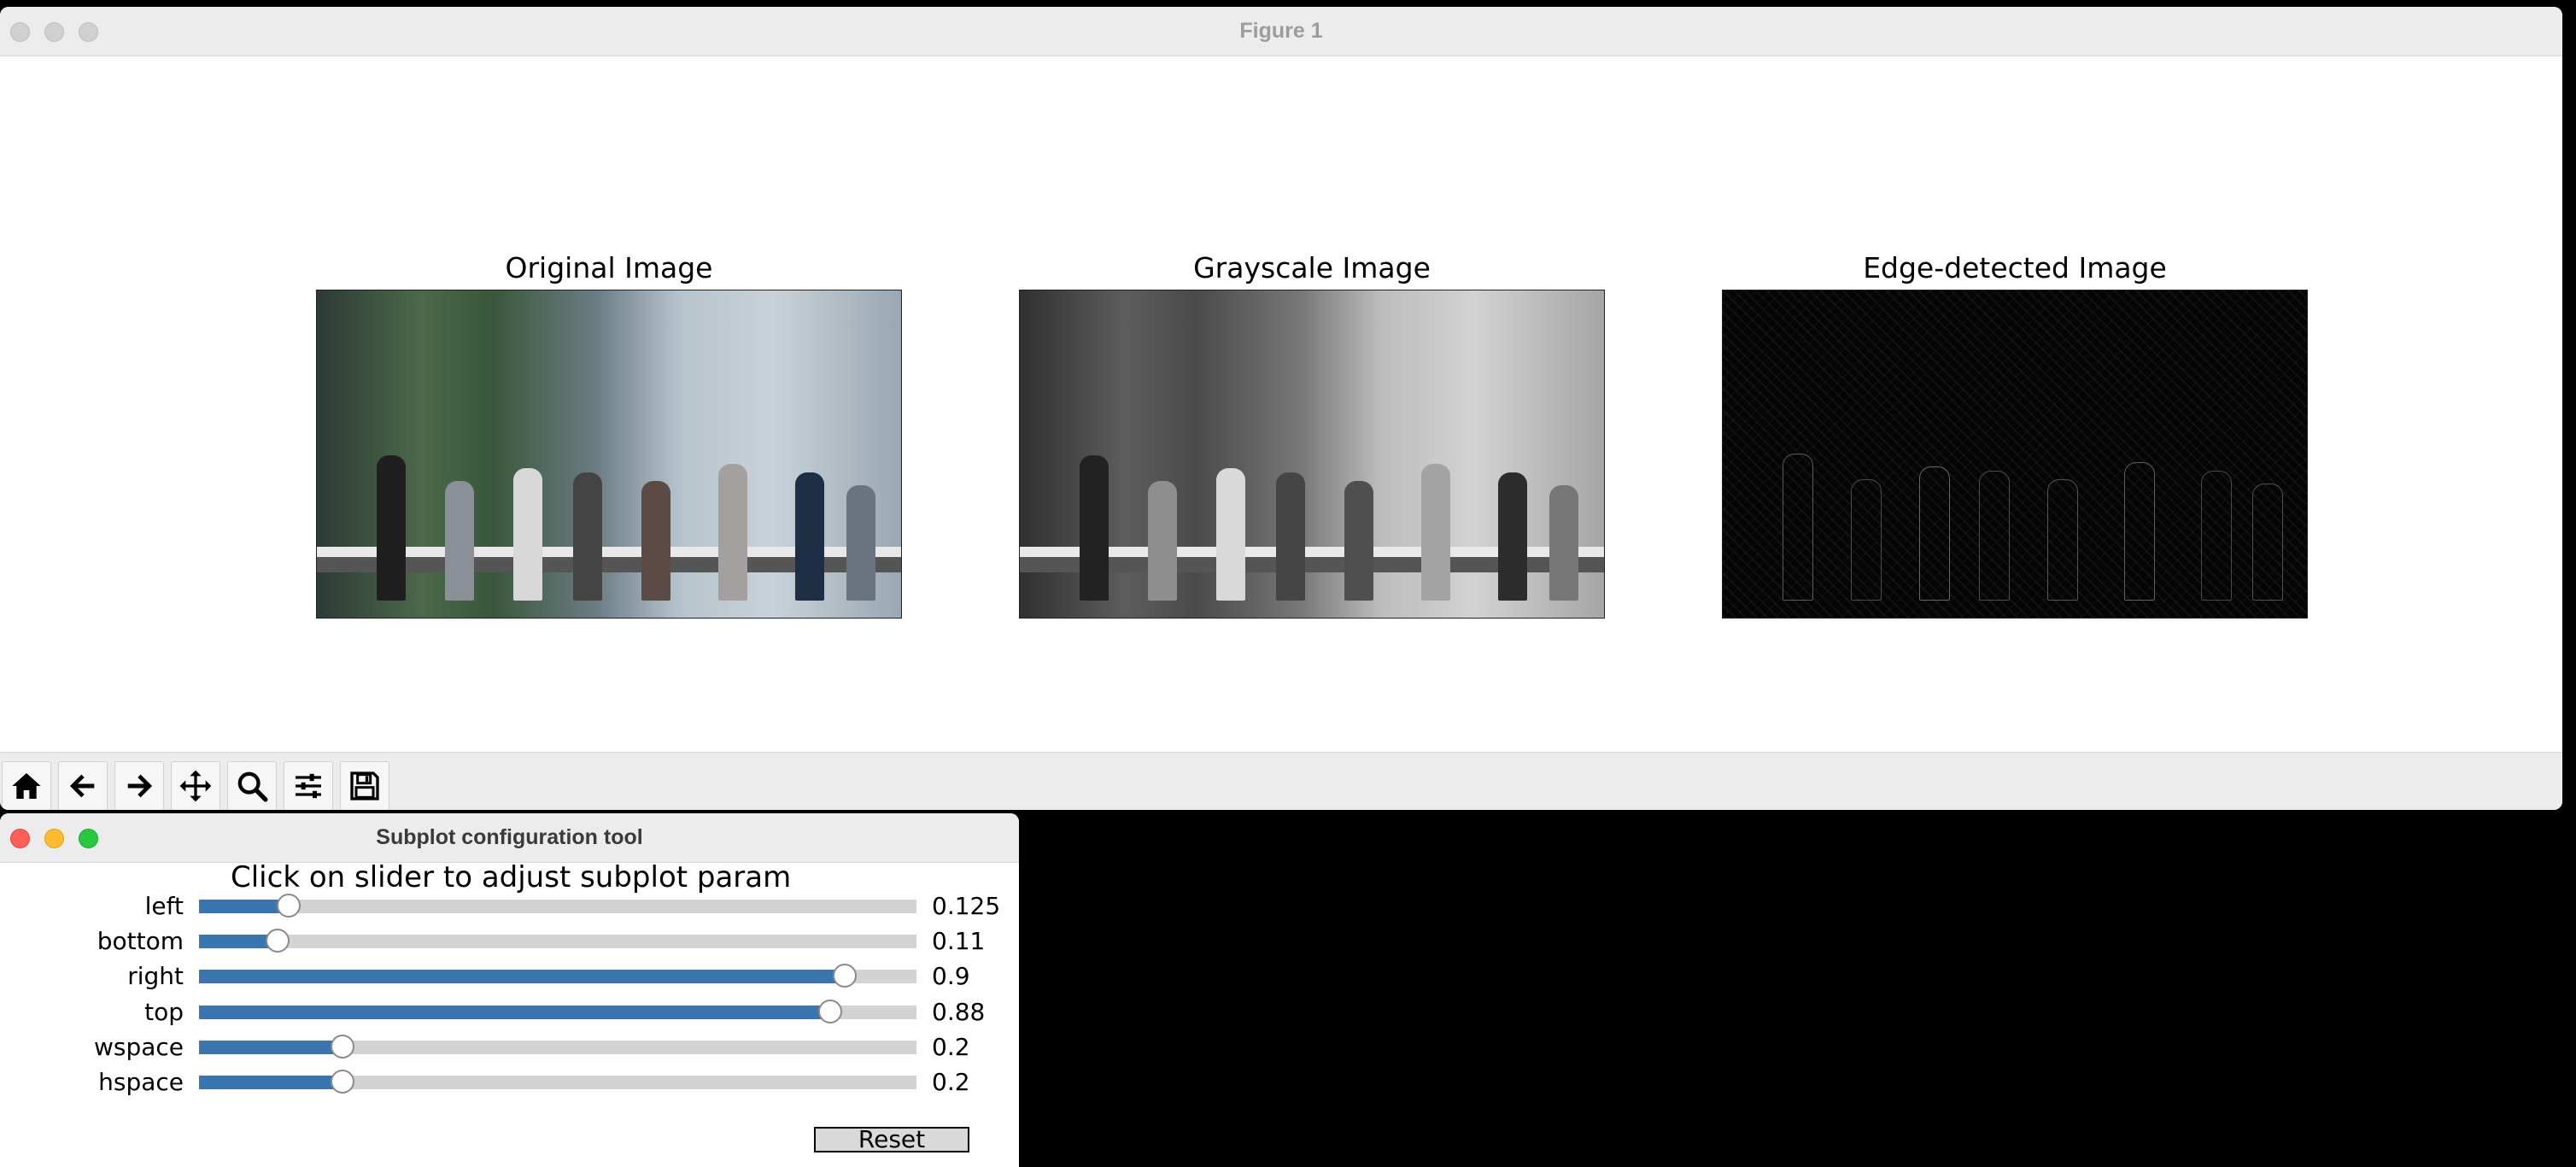 This screenshot has width=2576, height=1167. I want to click on original-image, so click(609, 454).